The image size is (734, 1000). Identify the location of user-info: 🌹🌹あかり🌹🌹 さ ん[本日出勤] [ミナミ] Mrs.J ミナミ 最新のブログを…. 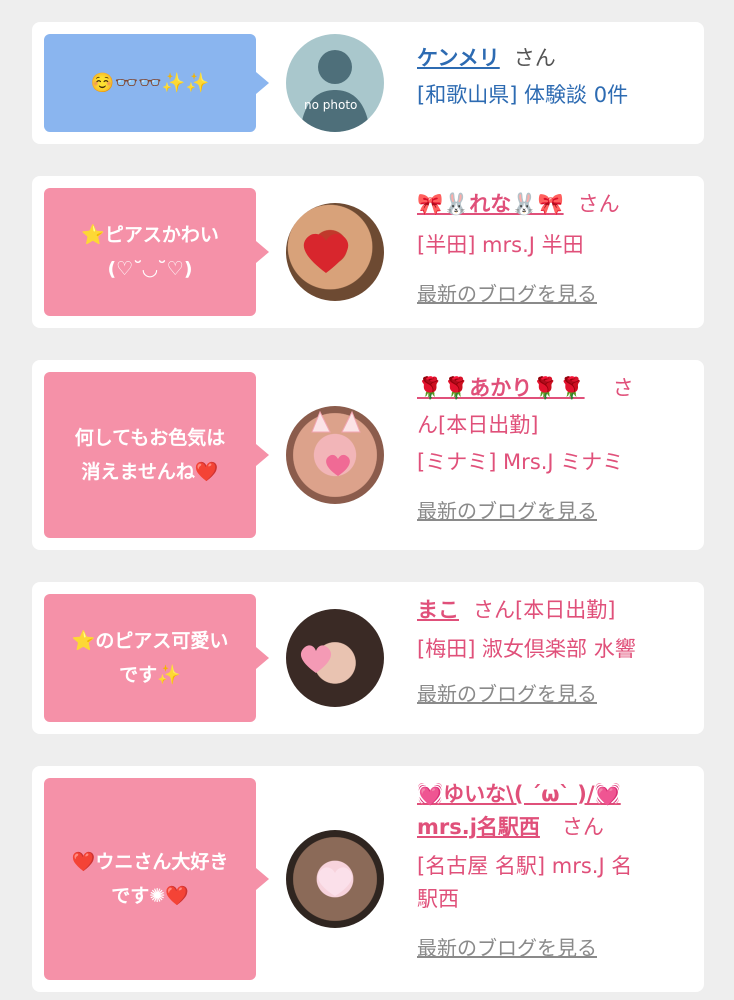
(550, 450).